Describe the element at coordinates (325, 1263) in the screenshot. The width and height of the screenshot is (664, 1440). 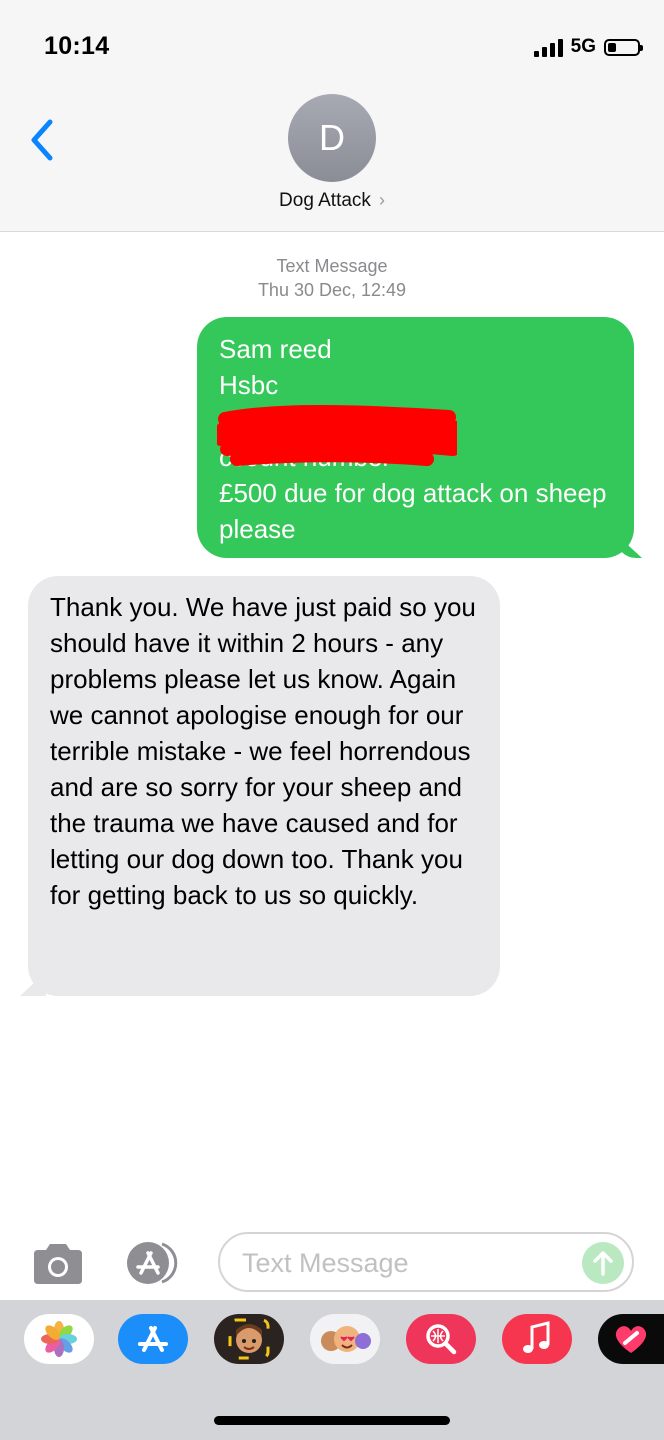
I see `message-input-placeholder: Text Message` at that location.